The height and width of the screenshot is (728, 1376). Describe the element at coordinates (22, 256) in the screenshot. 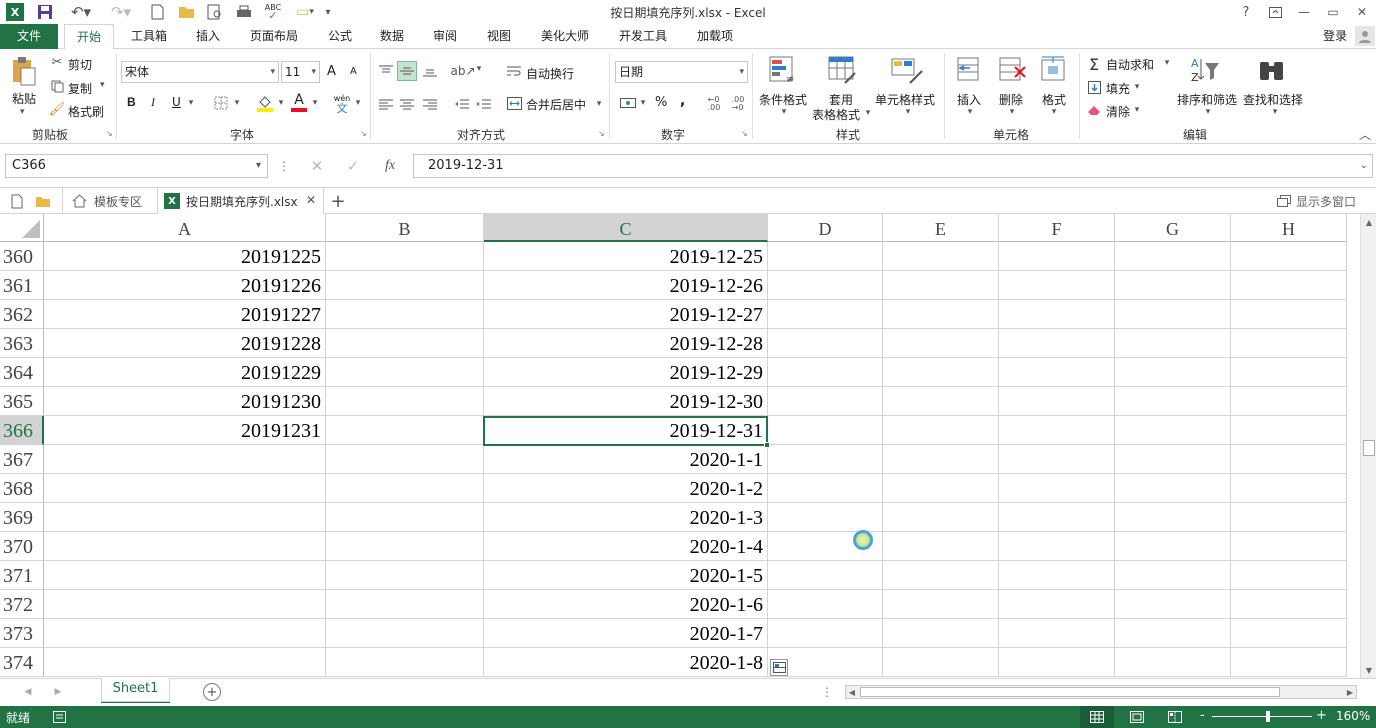

I see `row-header: 360` at that location.